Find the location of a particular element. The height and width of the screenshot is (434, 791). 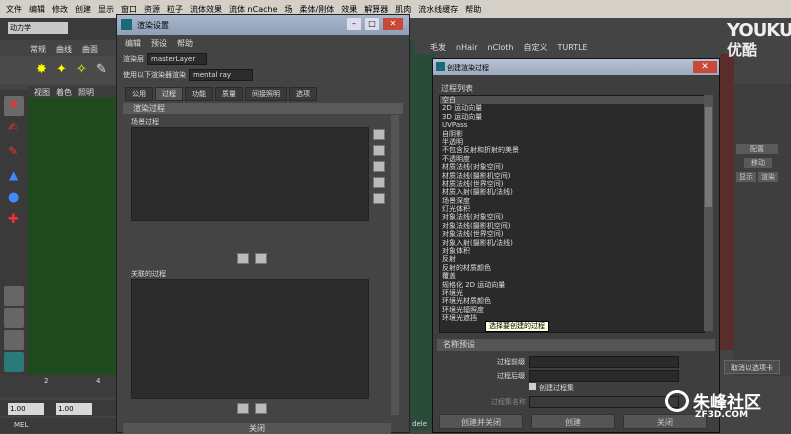

pass-list-item: 环境光遮挡 is located at coordinates (572, 318).